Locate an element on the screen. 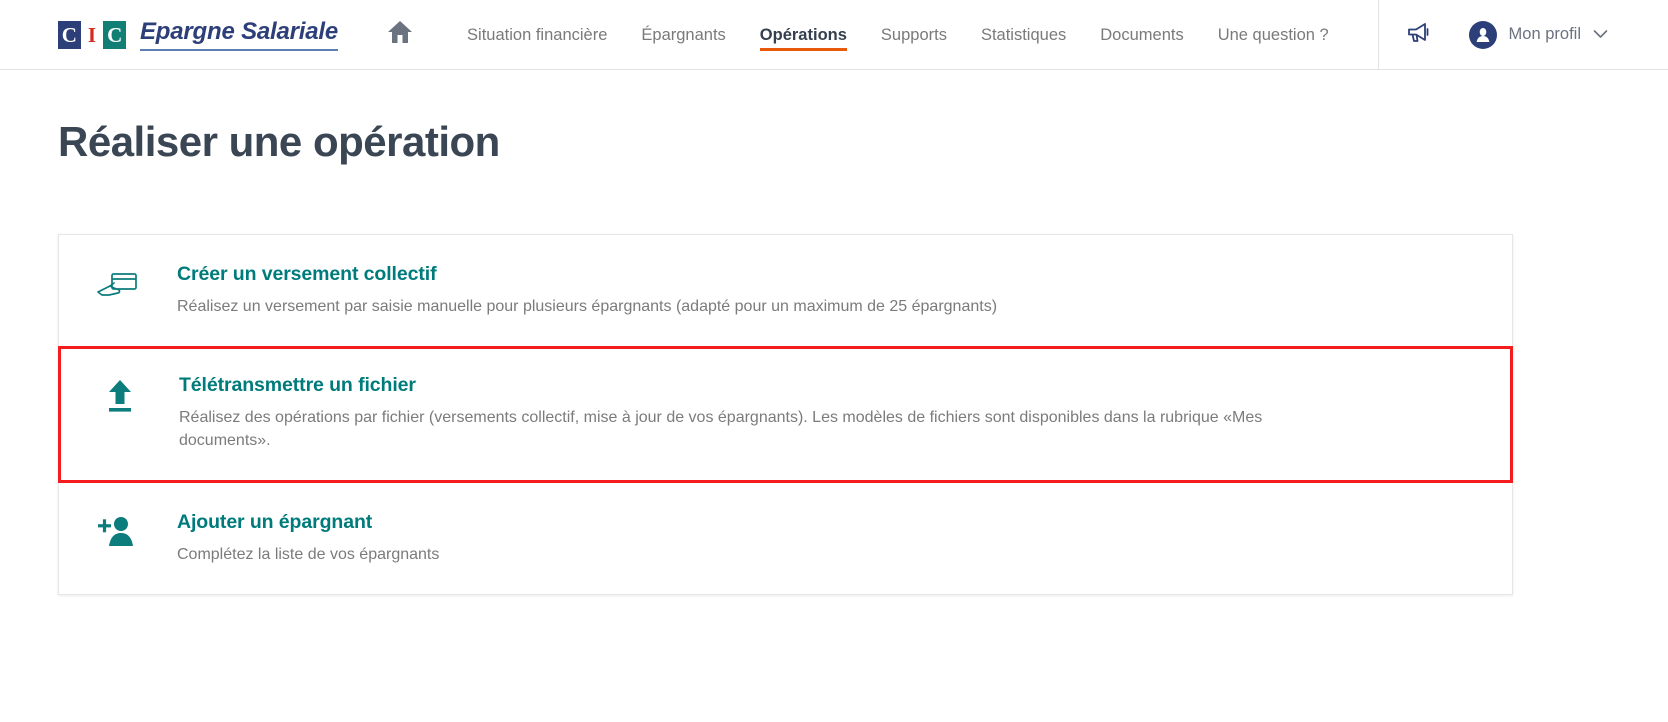 The height and width of the screenshot is (722, 1668). nav-item-une-question: Une question ? is located at coordinates (1273, 35).